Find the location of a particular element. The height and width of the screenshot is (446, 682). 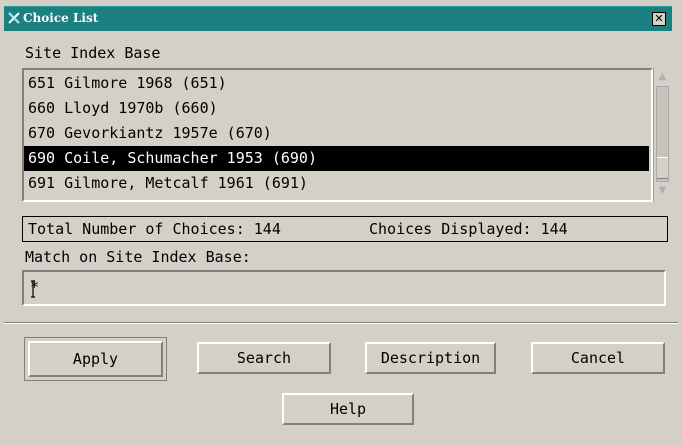

list-item: 670 Gevorkiantz 1957e (670) is located at coordinates (336, 133).